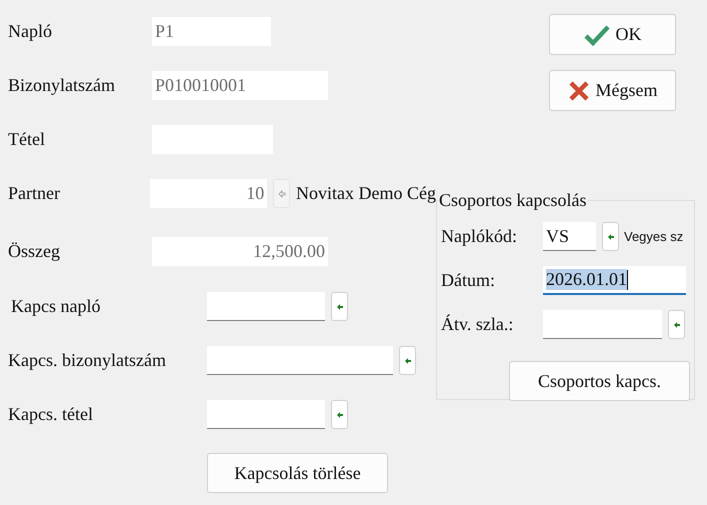 The width and height of the screenshot is (707, 505). What do you see at coordinates (240, 251) in the screenshot?
I see `text-field: 12,500.00` at bounding box center [240, 251].